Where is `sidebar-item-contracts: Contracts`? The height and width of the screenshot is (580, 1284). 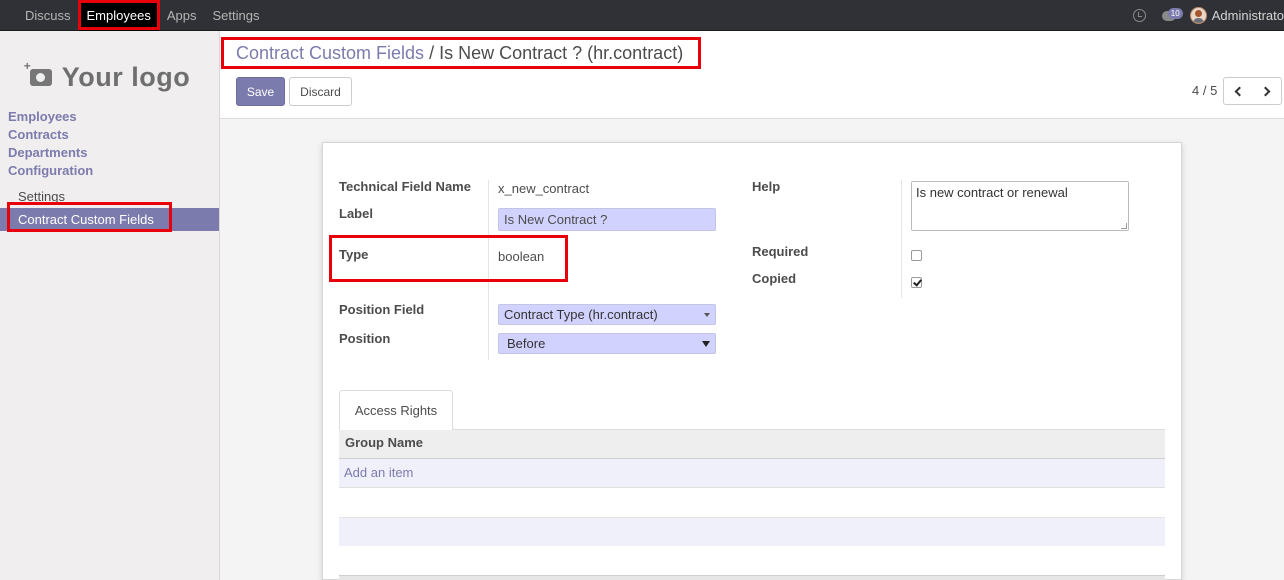
sidebar-item-contracts: Contracts is located at coordinates (50, 135).